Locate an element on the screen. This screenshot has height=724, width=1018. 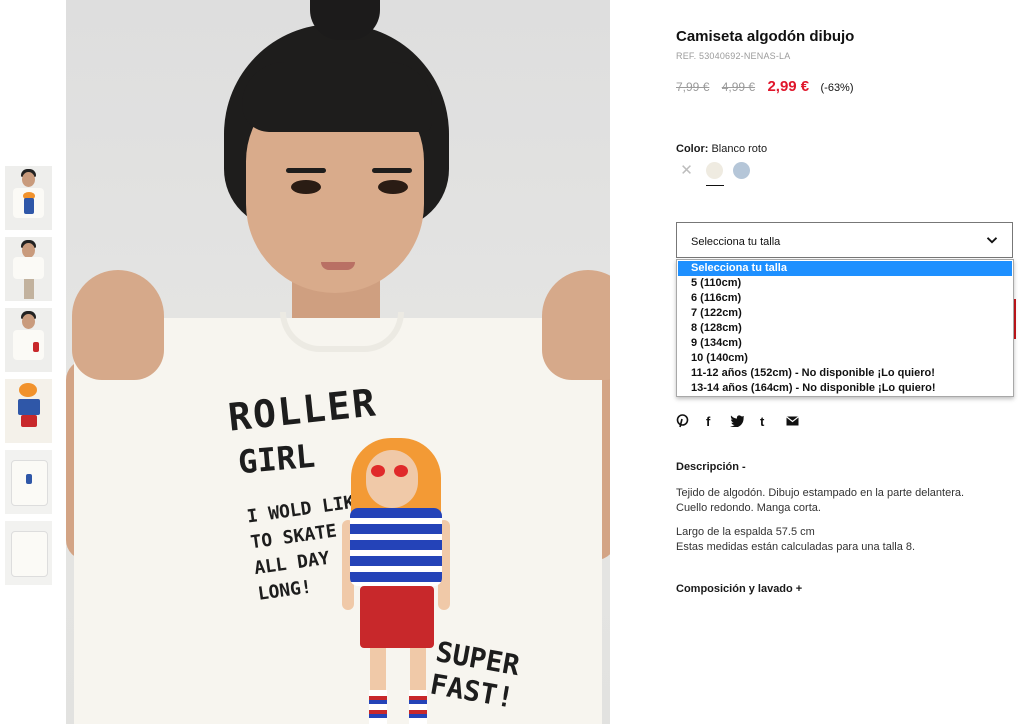
color-swatch-blanco-roto is located at coordinates (714, 170).